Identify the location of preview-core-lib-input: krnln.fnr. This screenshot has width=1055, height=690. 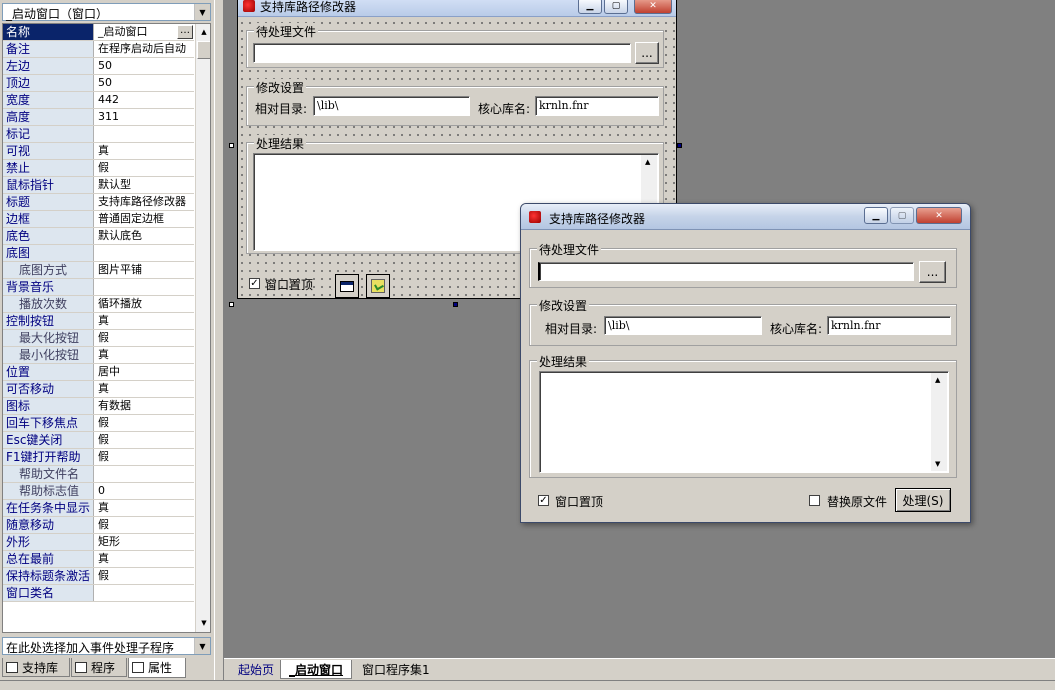
(889, 325).